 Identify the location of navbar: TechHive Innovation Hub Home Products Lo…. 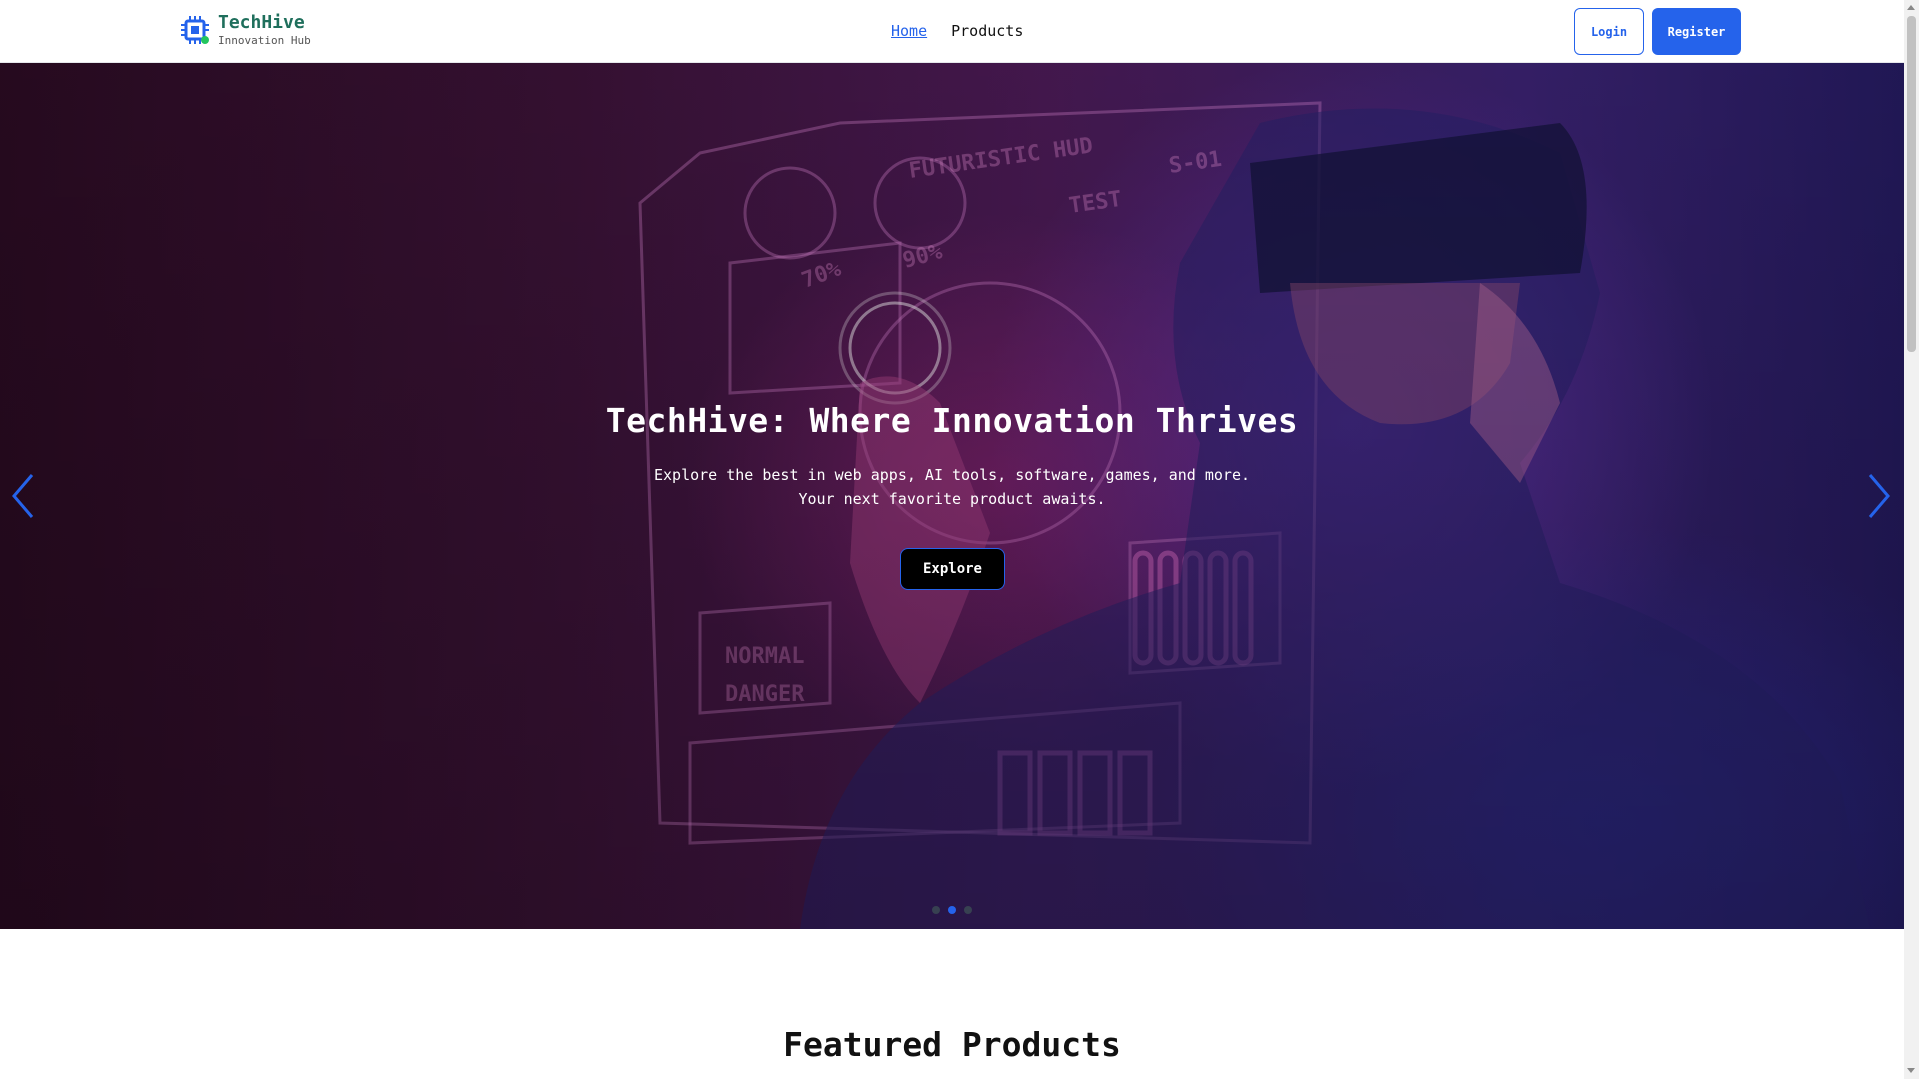
(952, 31).